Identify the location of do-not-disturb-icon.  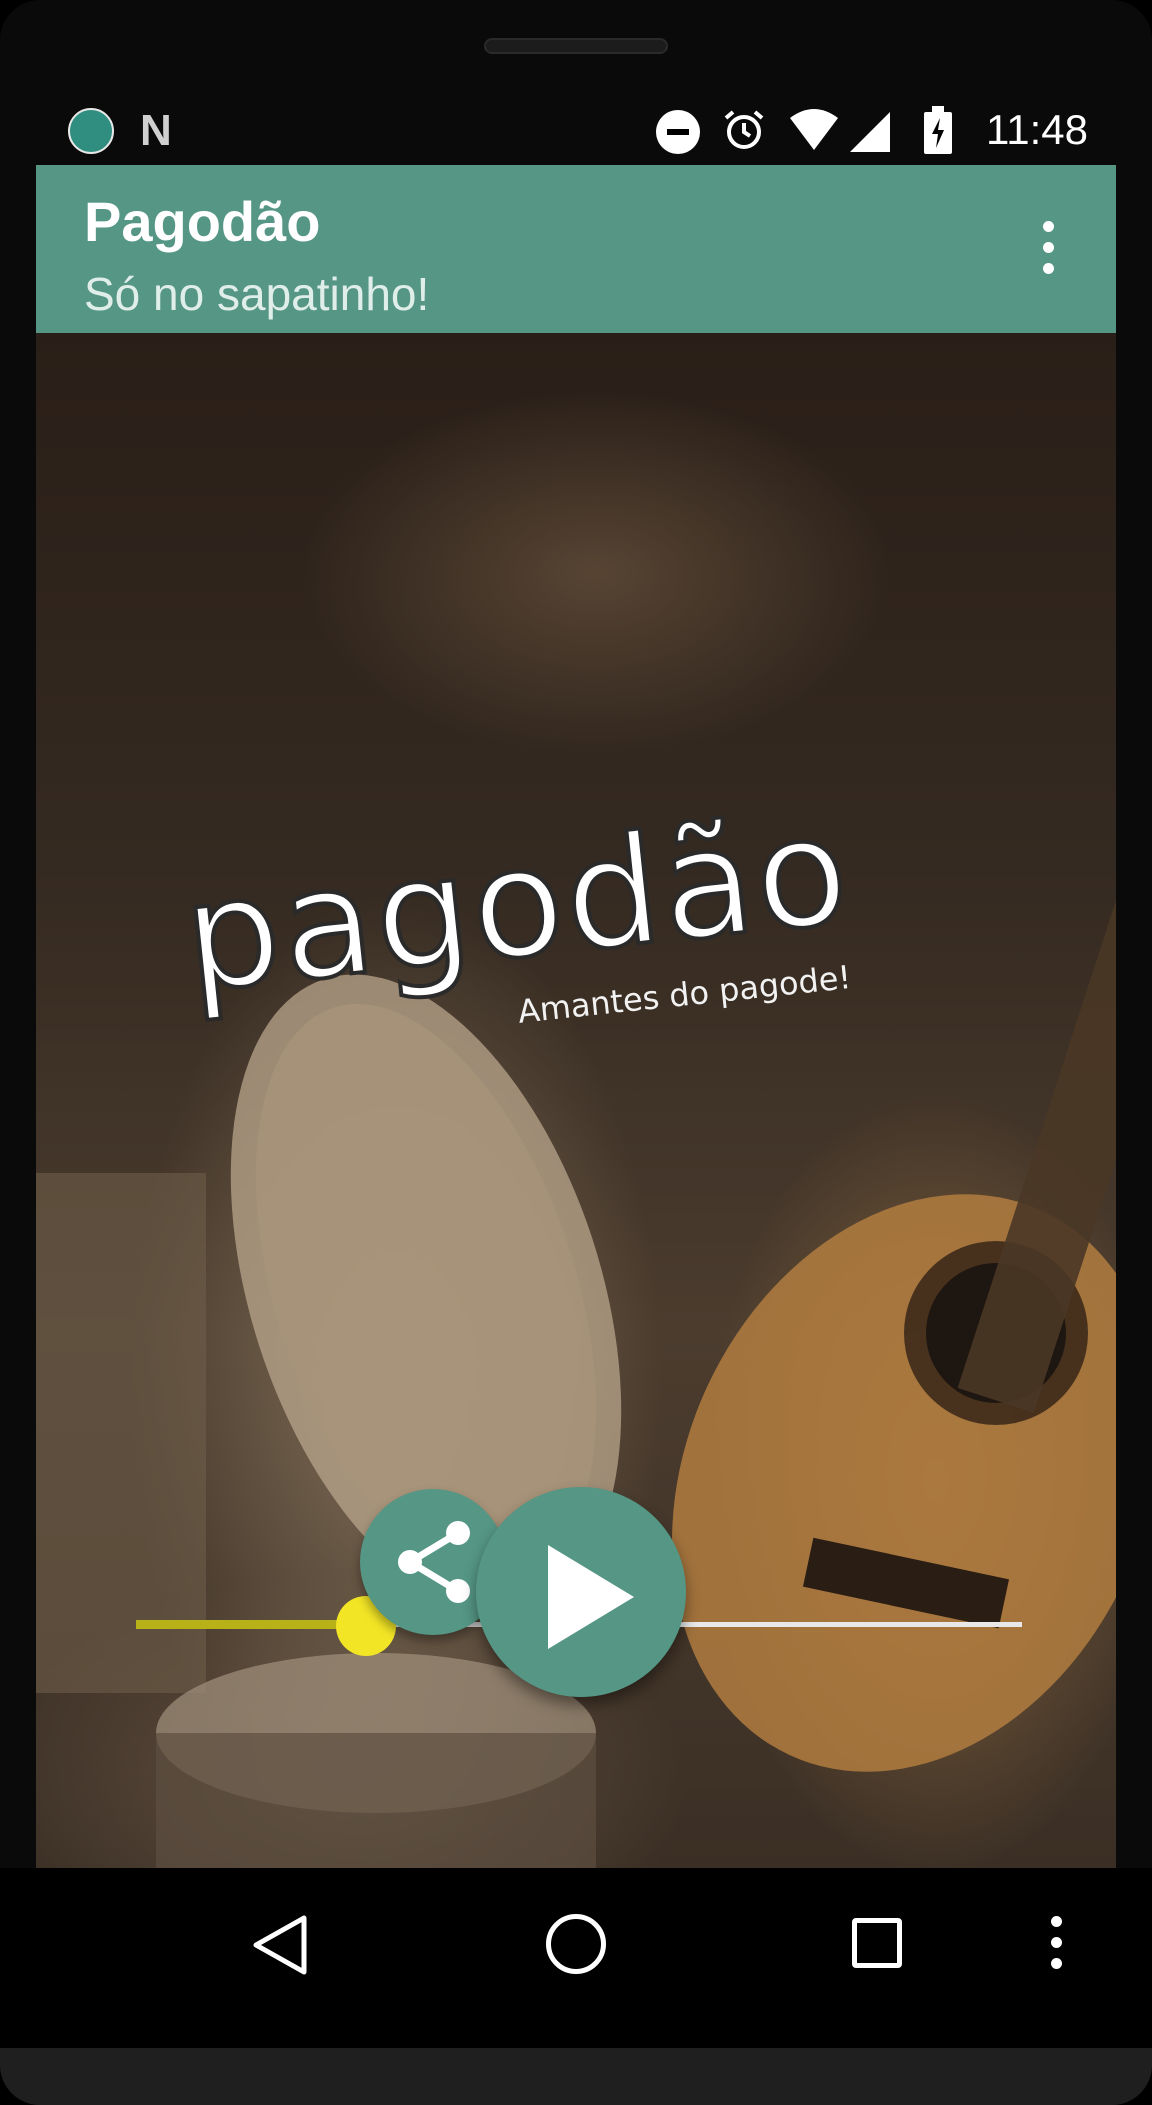
(678, 132).